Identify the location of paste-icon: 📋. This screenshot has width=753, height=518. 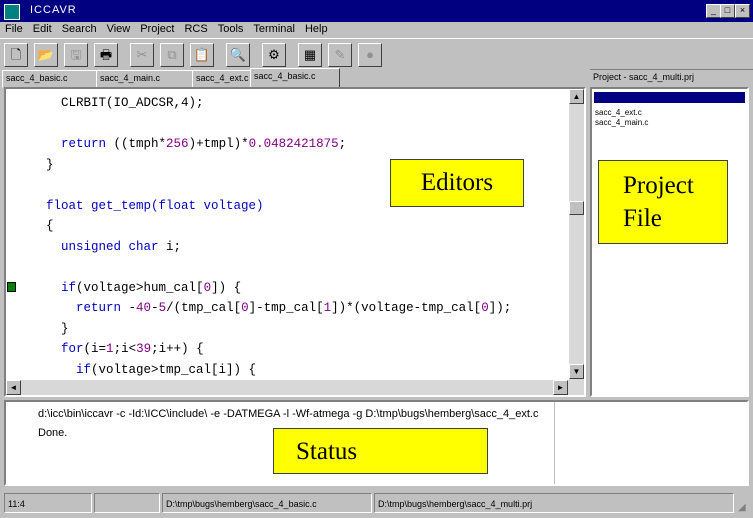
(202, 55).